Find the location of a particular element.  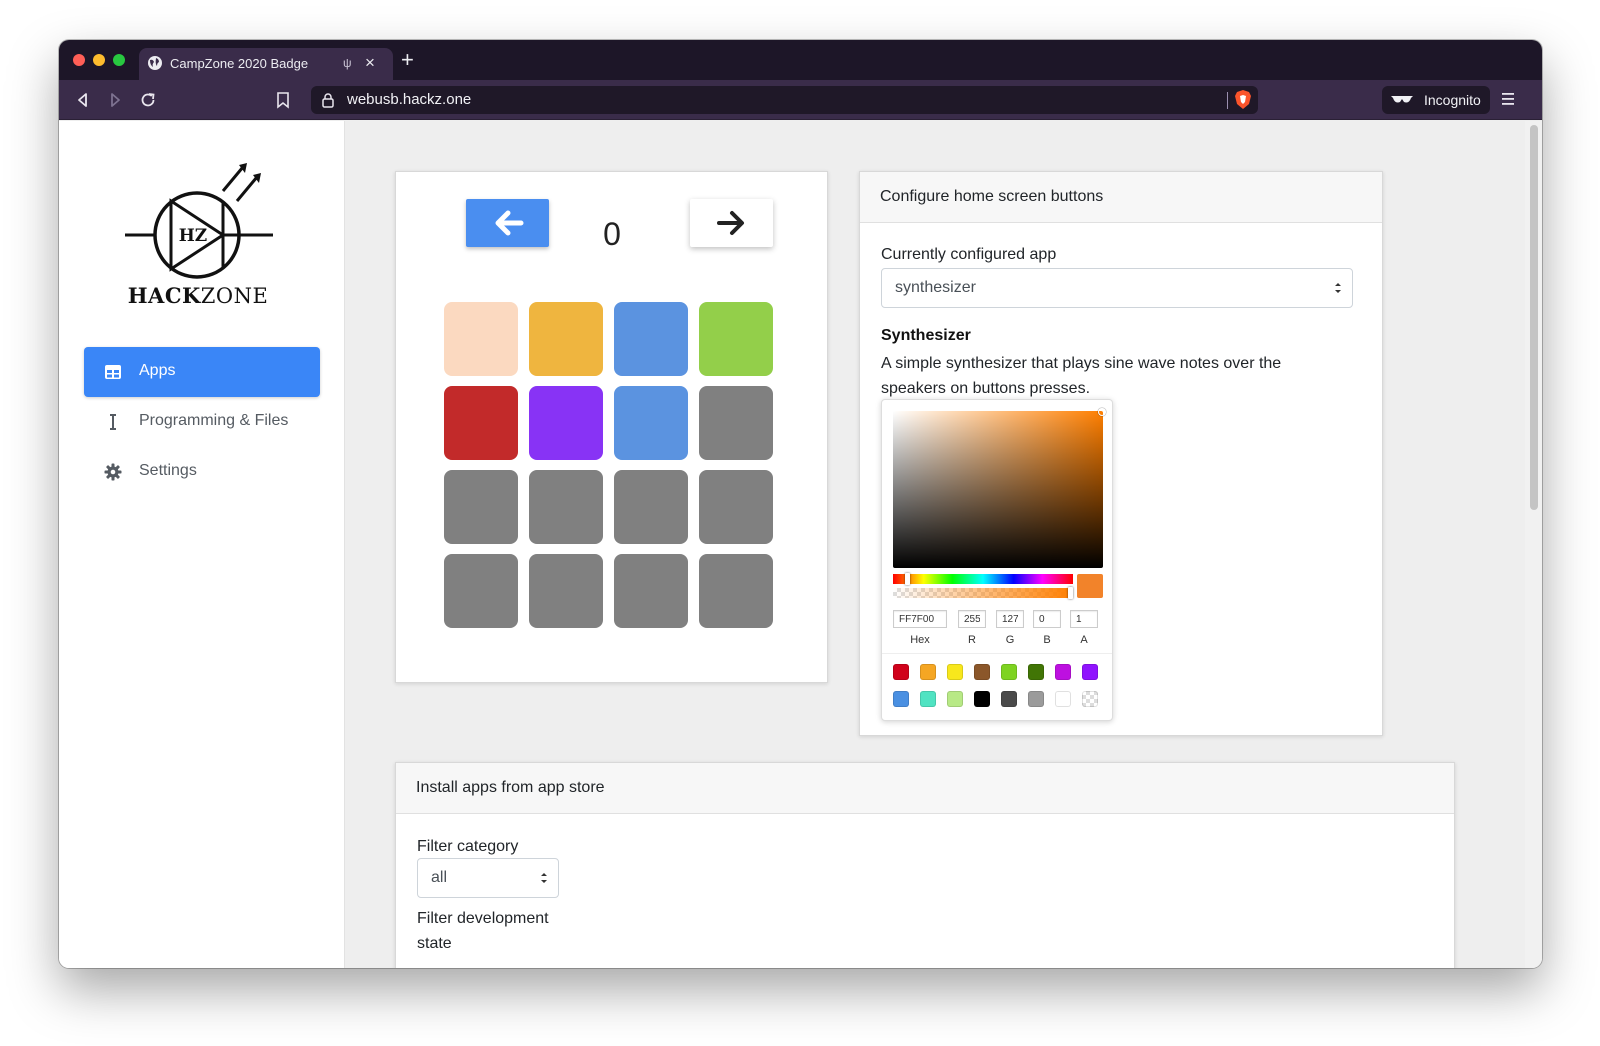

tab-title: CampZone 2020 Badge is located at coordinates (239, 63).